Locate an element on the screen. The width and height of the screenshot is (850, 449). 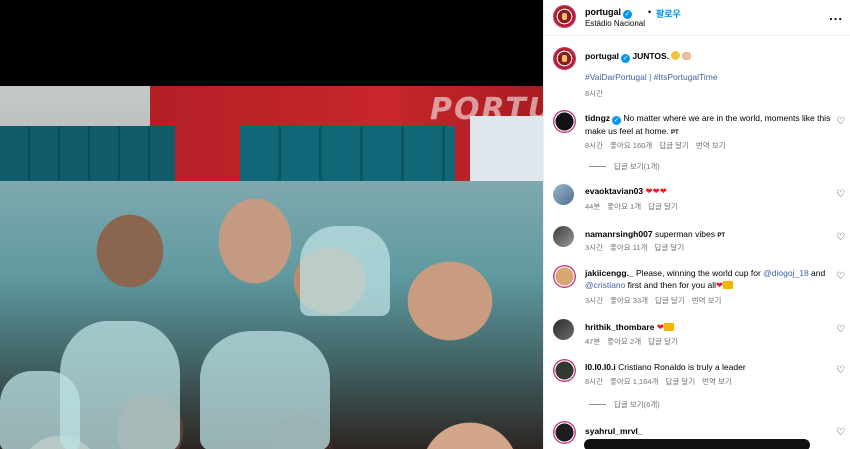
comment-username: syahrul_mrvl_ is located at coordinates (614, 431).